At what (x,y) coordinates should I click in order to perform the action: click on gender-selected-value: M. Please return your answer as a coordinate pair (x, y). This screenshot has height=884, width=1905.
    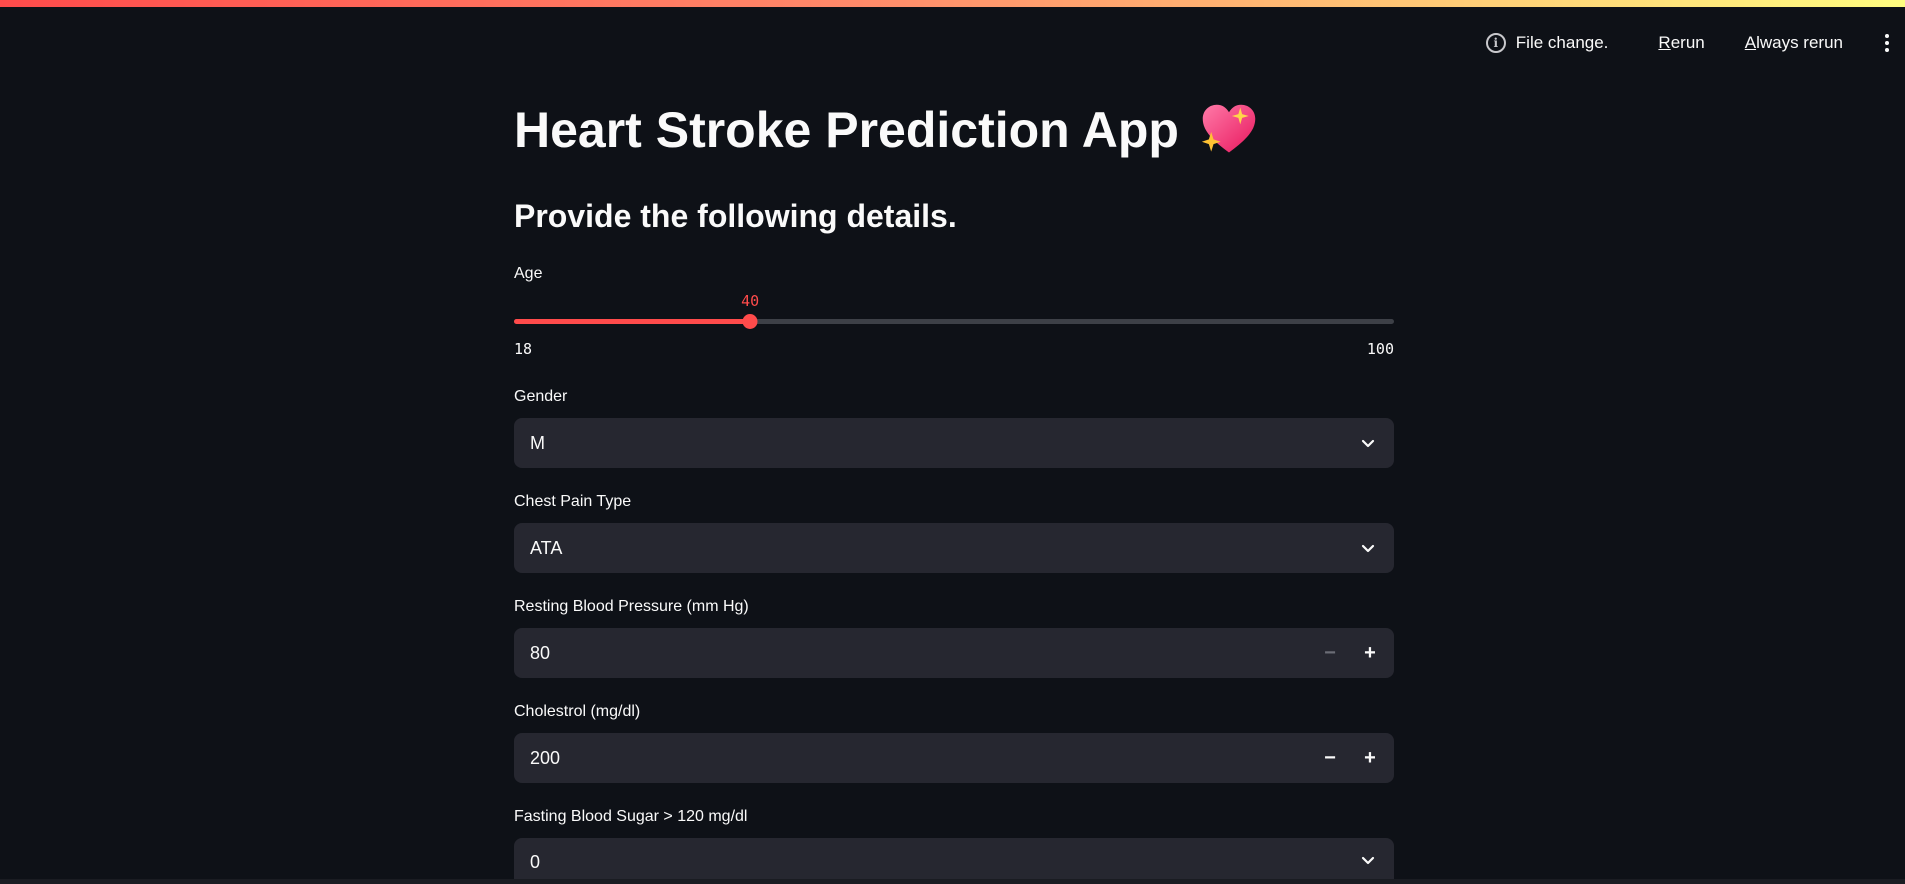
    Looking at the image, I should click on (537, 442).